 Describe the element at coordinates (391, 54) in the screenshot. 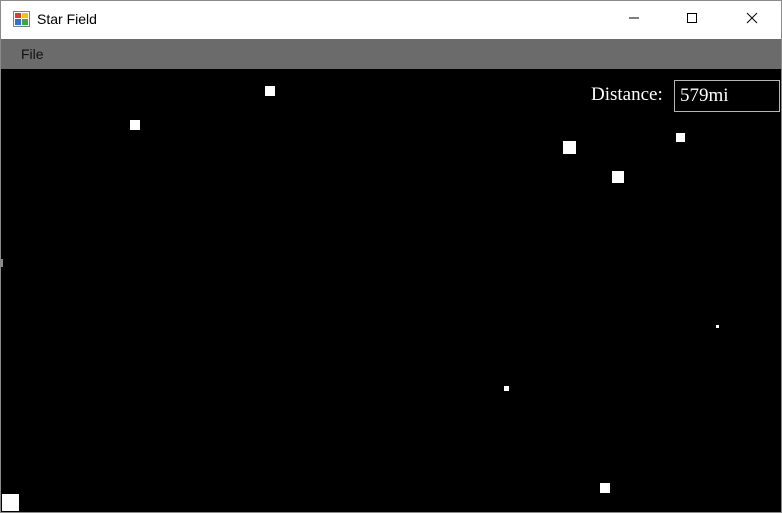

I see `menu-bar: File` at that location.